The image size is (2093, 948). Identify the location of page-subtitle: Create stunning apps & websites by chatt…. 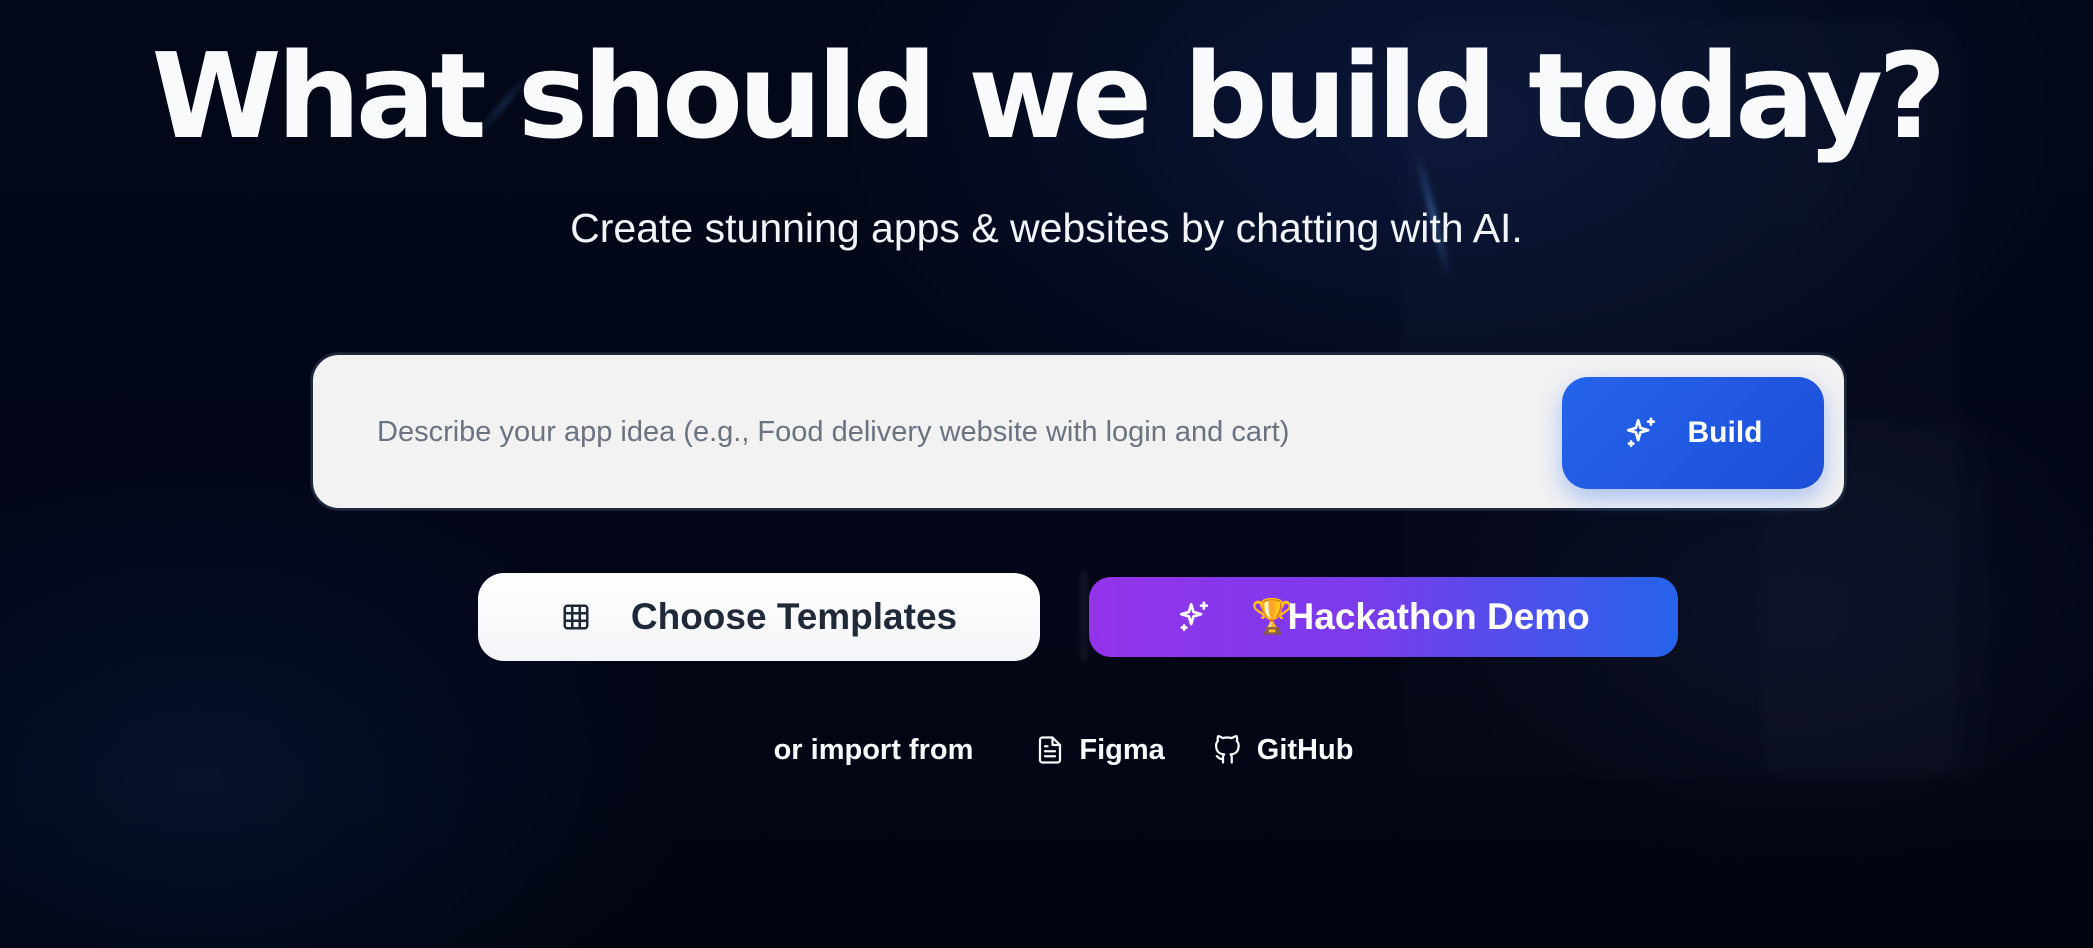
(1046, 228).